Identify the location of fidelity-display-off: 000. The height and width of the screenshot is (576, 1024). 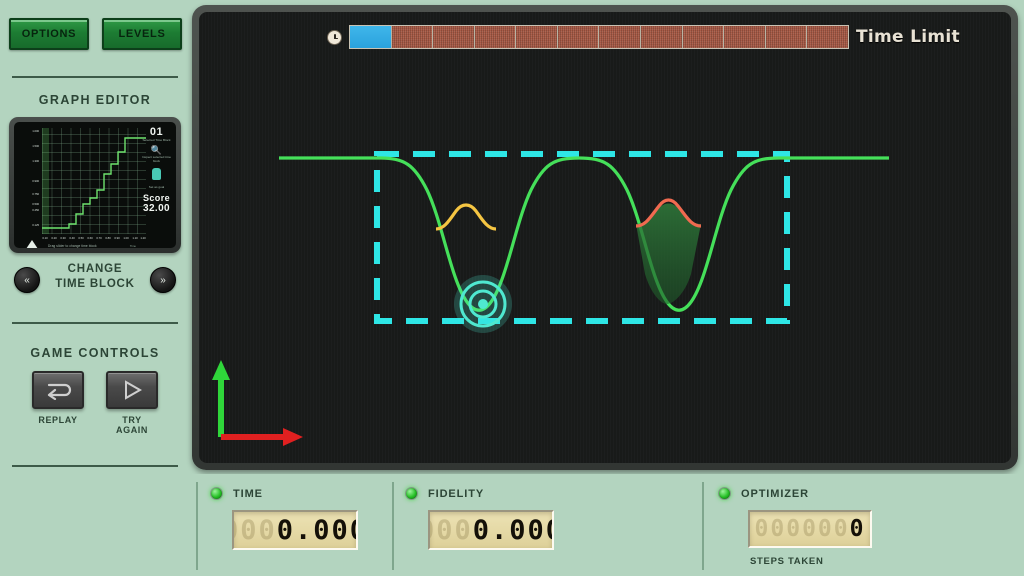
(451, 530).